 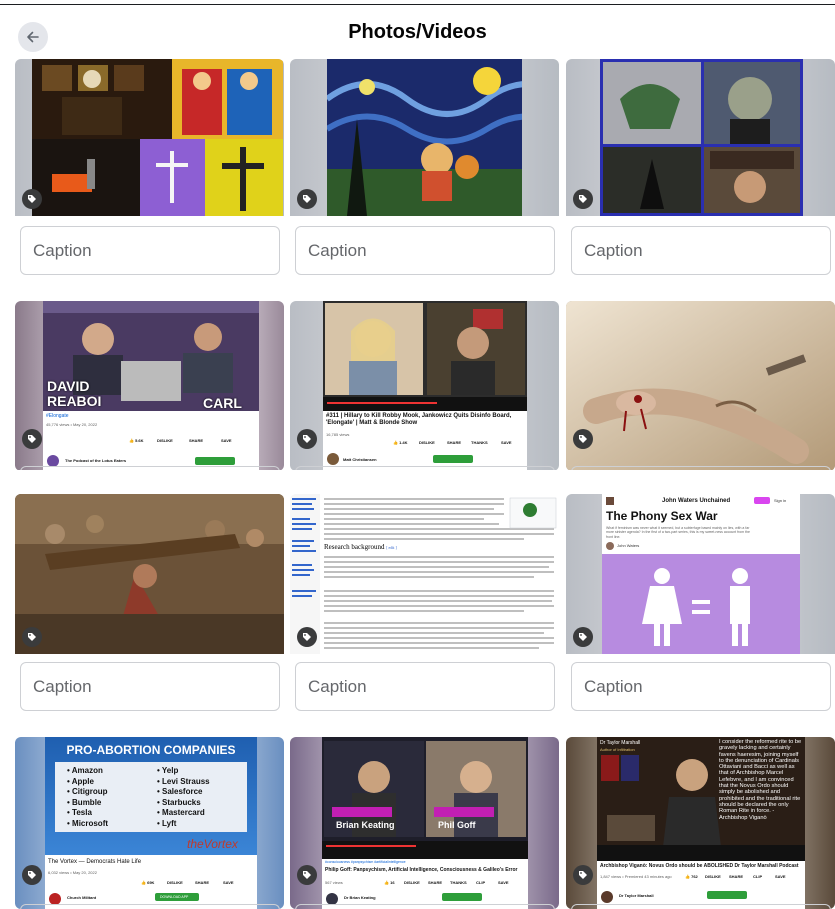 I want to click on crucifixion-hands-image, so click(x=700, y=386).